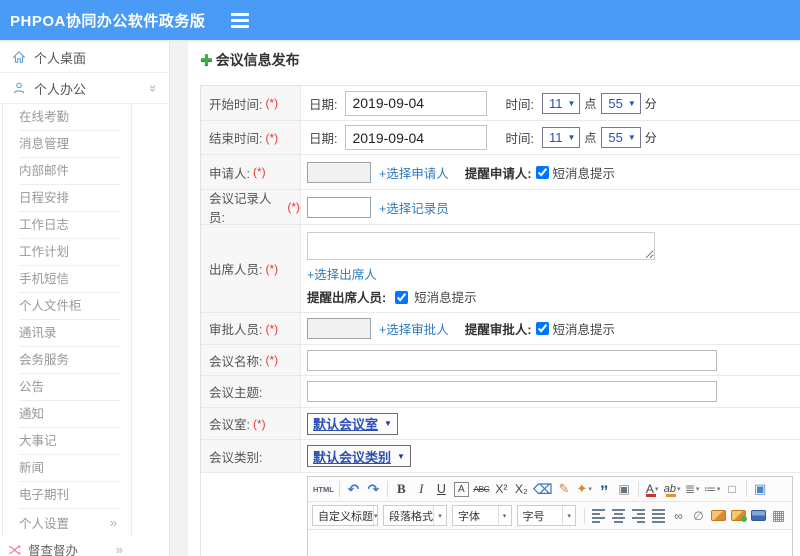 The image size is (800, 556). What do you see at coordinates (598, 516) in the screenshot?
I see `align-left-button` at bounding box center [598, 516].